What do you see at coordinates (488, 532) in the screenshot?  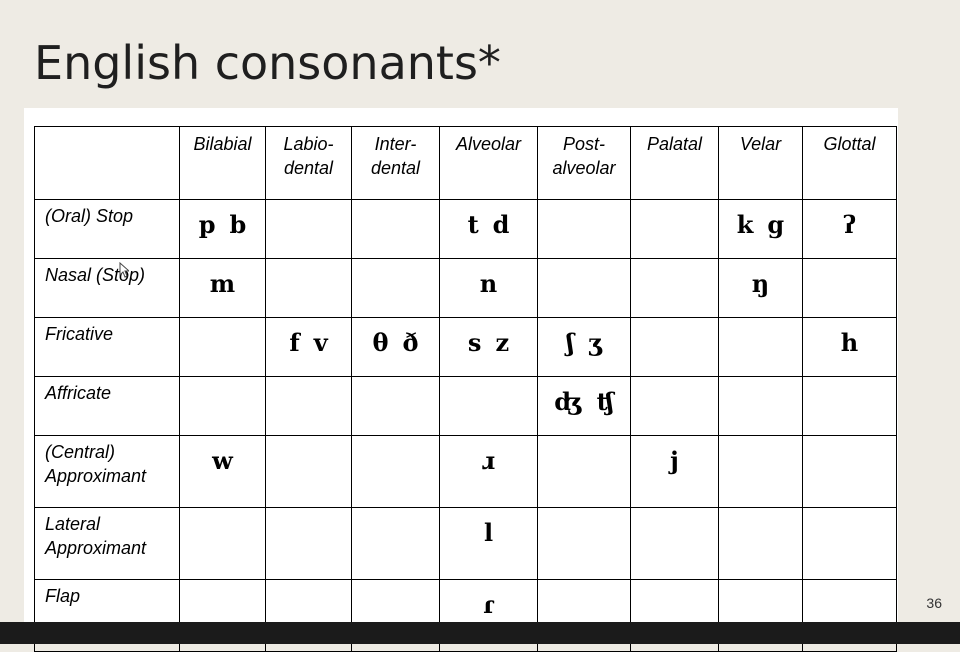 I see `phoneme-symbol: l` at bounding box center [488, 532].